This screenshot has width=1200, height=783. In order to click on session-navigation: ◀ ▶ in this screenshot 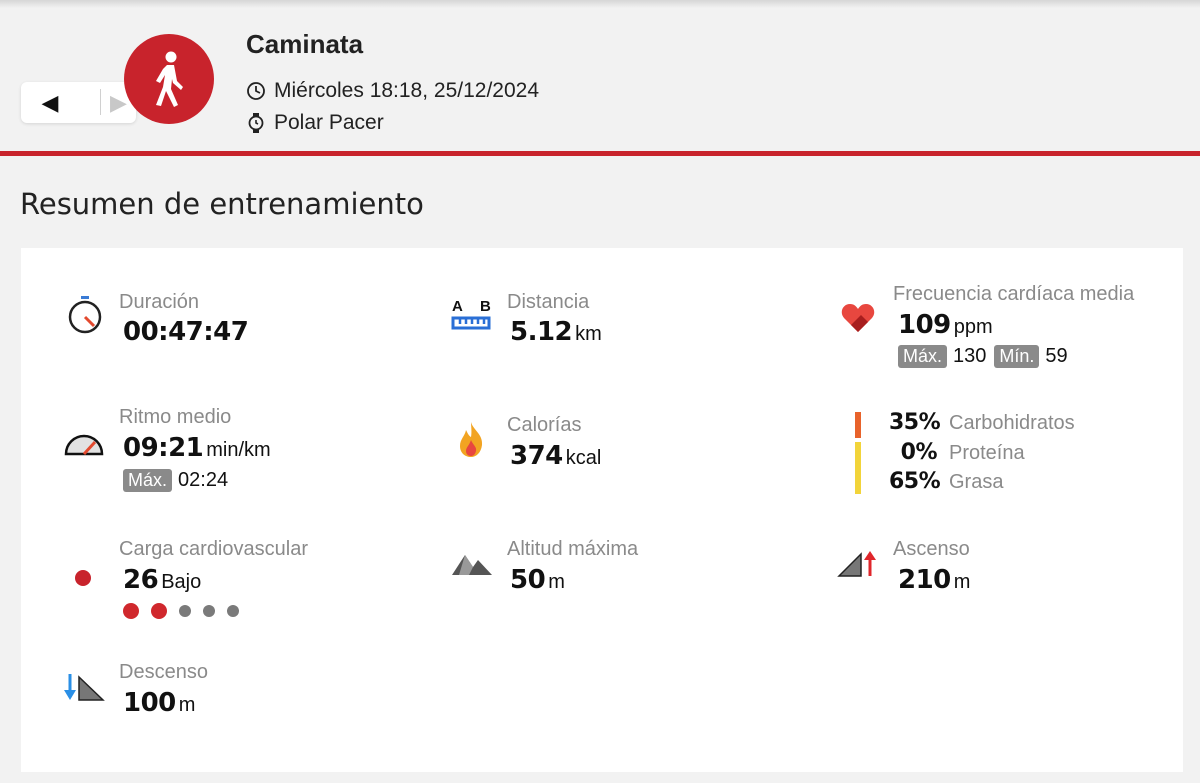, I will do `click(78, 102)`.